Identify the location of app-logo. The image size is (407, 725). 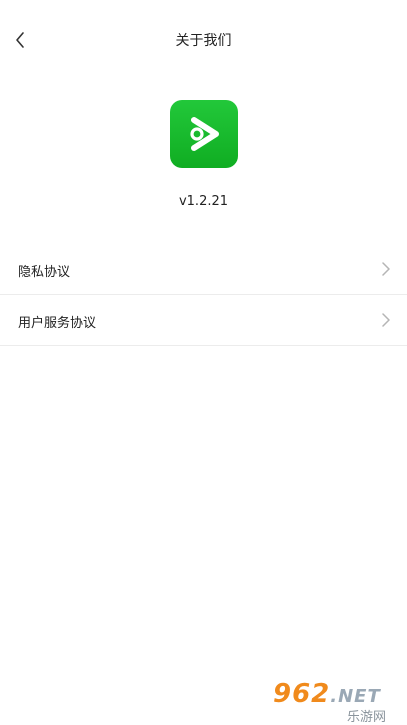
(204, 134).